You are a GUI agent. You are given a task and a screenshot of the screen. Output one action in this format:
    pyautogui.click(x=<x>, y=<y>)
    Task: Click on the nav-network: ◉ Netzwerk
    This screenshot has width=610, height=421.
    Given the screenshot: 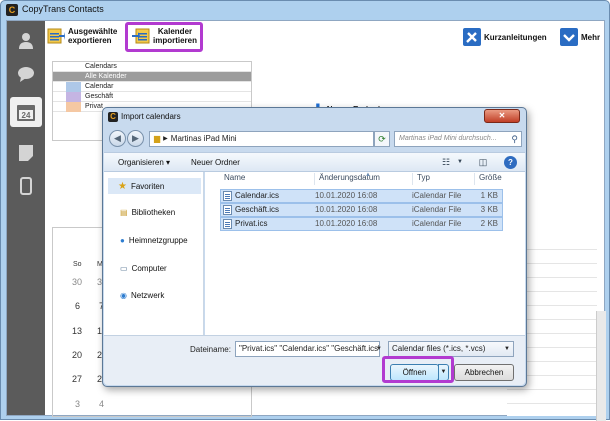 What is the action you would take?
    pyautogui.click(x=142, y=295)
    